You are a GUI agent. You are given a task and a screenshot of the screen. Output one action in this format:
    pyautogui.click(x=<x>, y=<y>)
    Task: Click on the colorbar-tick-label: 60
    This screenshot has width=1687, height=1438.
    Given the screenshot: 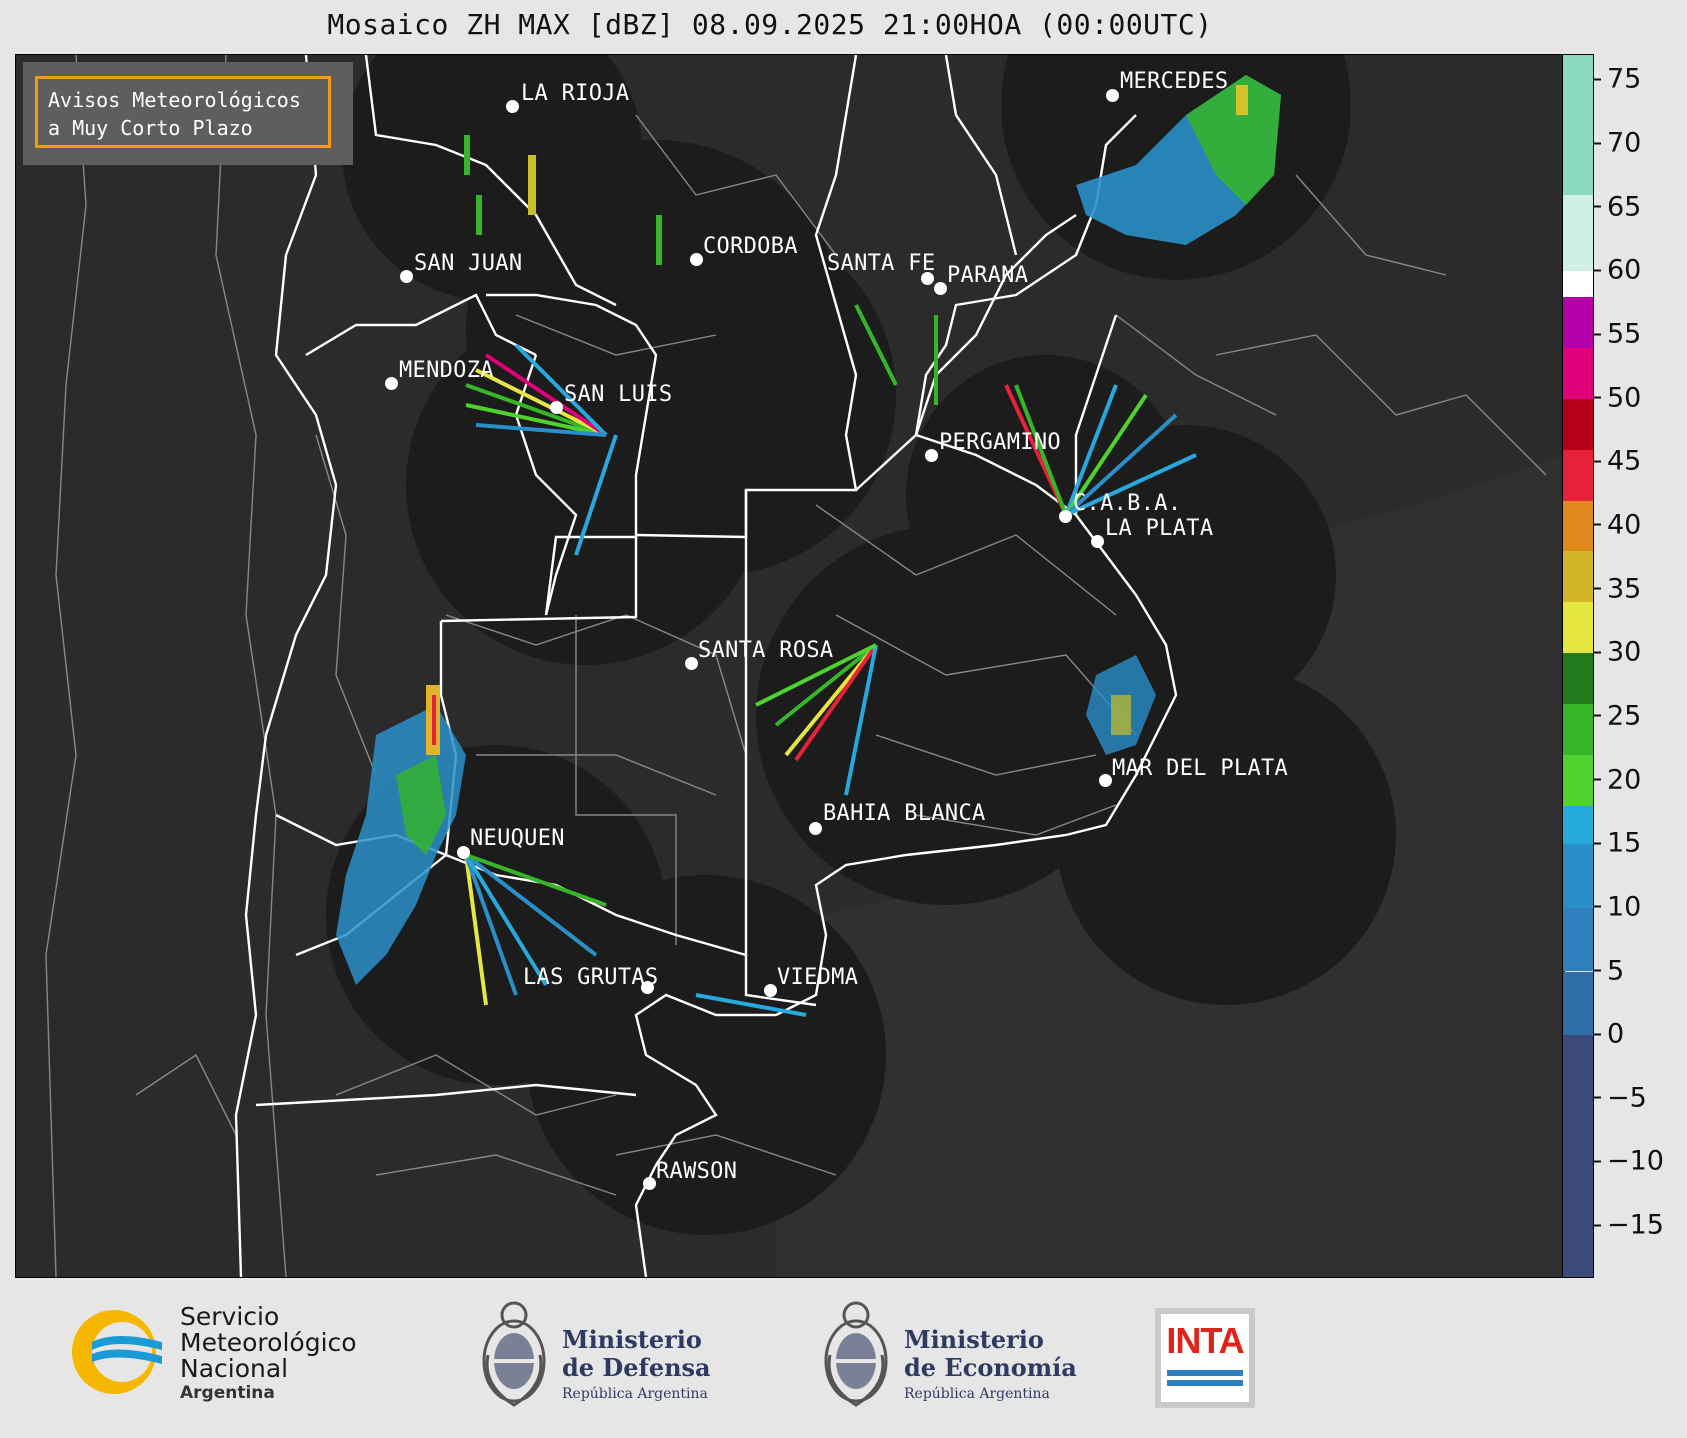 What is the action you would take?
    pyautogui.click(x=1624, y=270)
    